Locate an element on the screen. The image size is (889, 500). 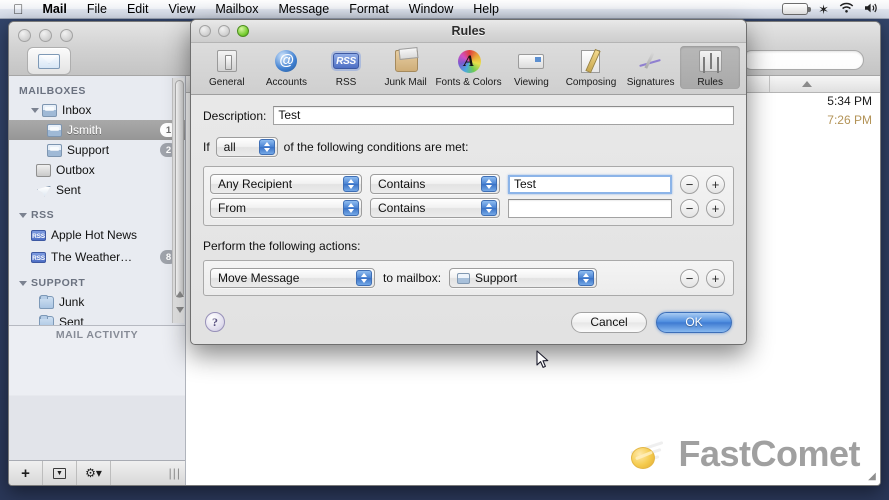
add-mailbox-button: + is located at coordinates (26, 473).